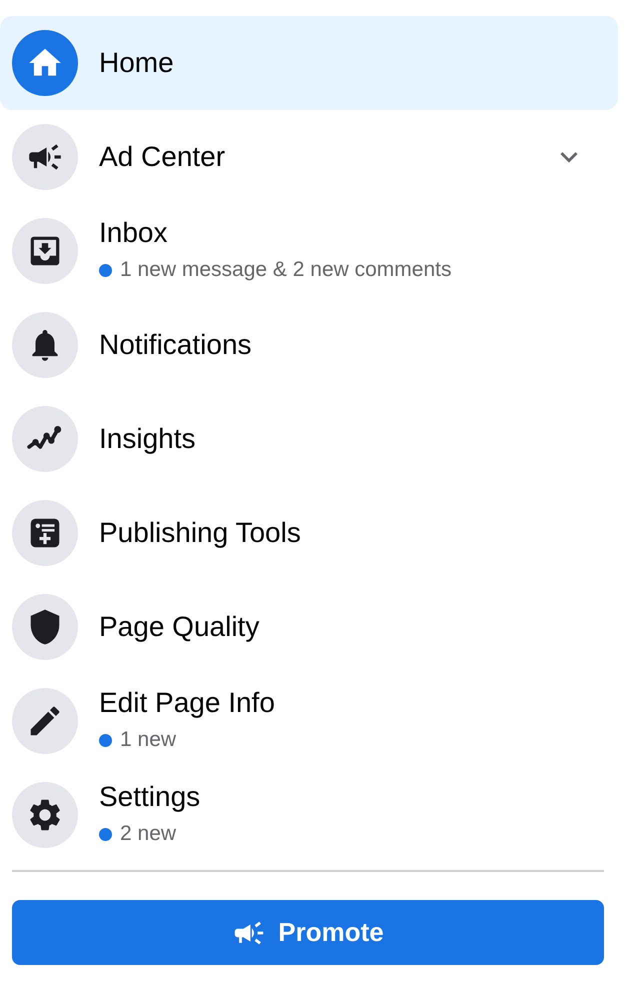  I want to click on promote-button: Promote, so click(308, 932).